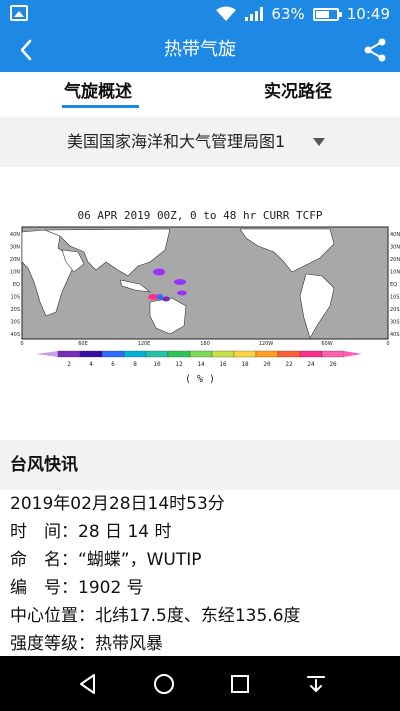  I want to click on colorbar: 2 4 6 8 10 12 14 16 18 20 22 24 26, so click(199, 359).